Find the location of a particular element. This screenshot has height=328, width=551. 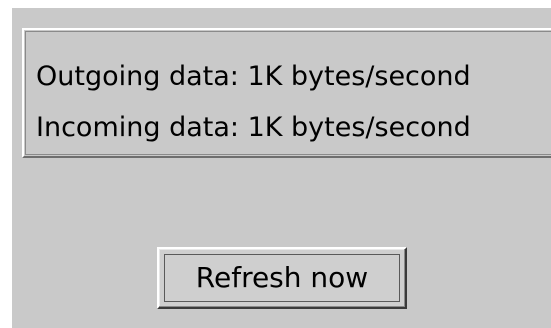

refresh-now-button: Refresh now is located at coordinates (282, 278).